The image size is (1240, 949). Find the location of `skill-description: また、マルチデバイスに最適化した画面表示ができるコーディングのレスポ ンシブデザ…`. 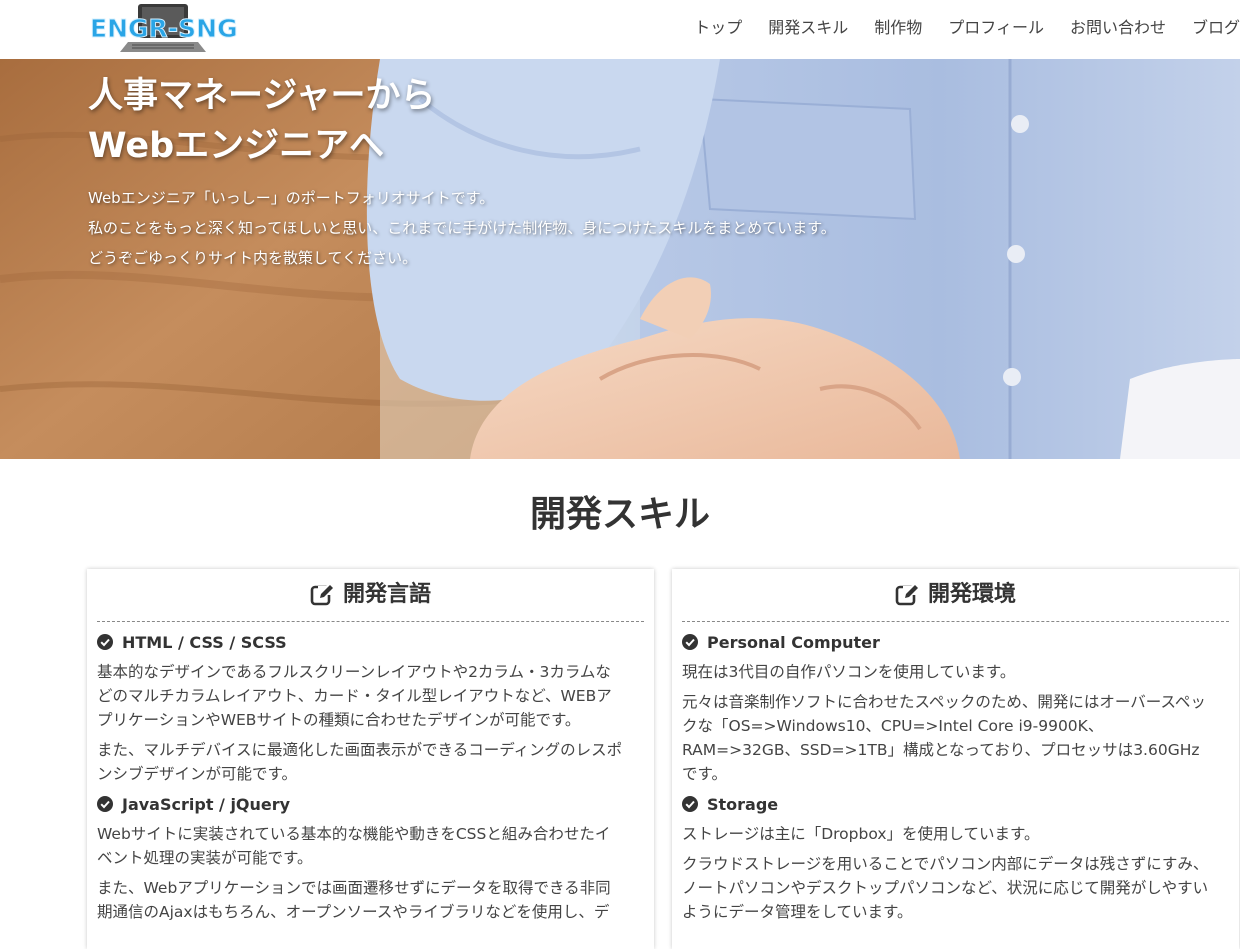

skill-description: また、マルチデバイスに最適化した画面表示ができるコーディングのレスポ ンシブデザ… is located at coordinates (370, 762).